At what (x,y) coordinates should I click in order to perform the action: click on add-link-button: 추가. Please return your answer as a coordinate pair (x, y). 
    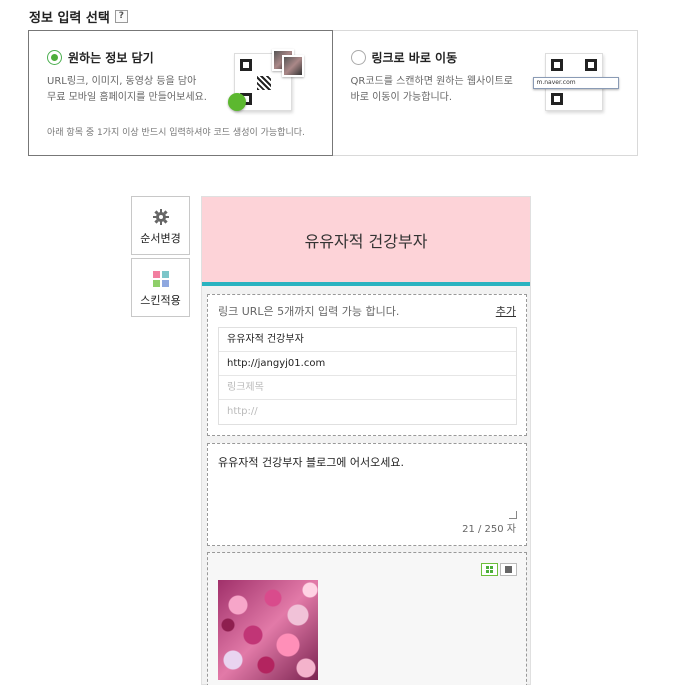
    Looking at the image, I should click on (506, 311).